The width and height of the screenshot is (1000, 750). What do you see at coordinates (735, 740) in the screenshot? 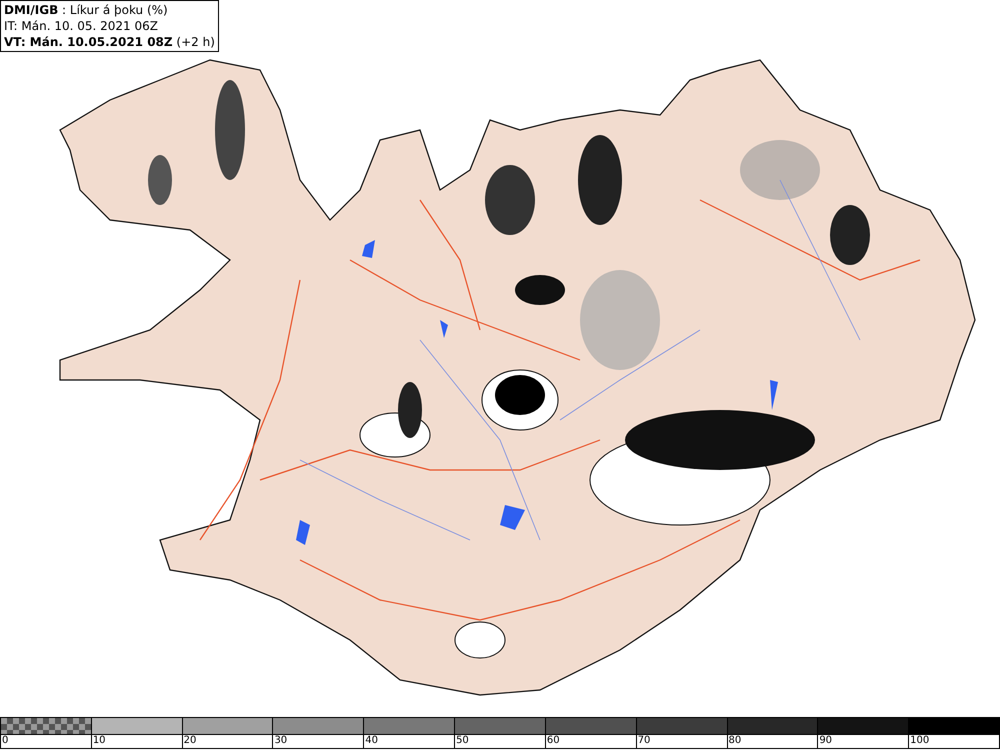
I see `legend-label: 80` at bounding box center [735, 740].